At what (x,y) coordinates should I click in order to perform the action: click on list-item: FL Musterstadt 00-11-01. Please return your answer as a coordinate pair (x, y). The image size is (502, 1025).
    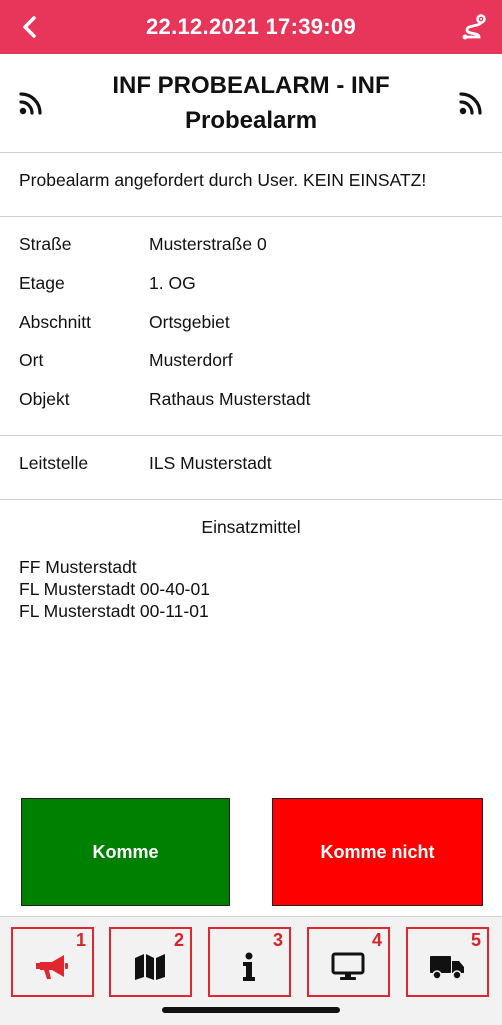
    Looking at the image, I should click on (114, 611).